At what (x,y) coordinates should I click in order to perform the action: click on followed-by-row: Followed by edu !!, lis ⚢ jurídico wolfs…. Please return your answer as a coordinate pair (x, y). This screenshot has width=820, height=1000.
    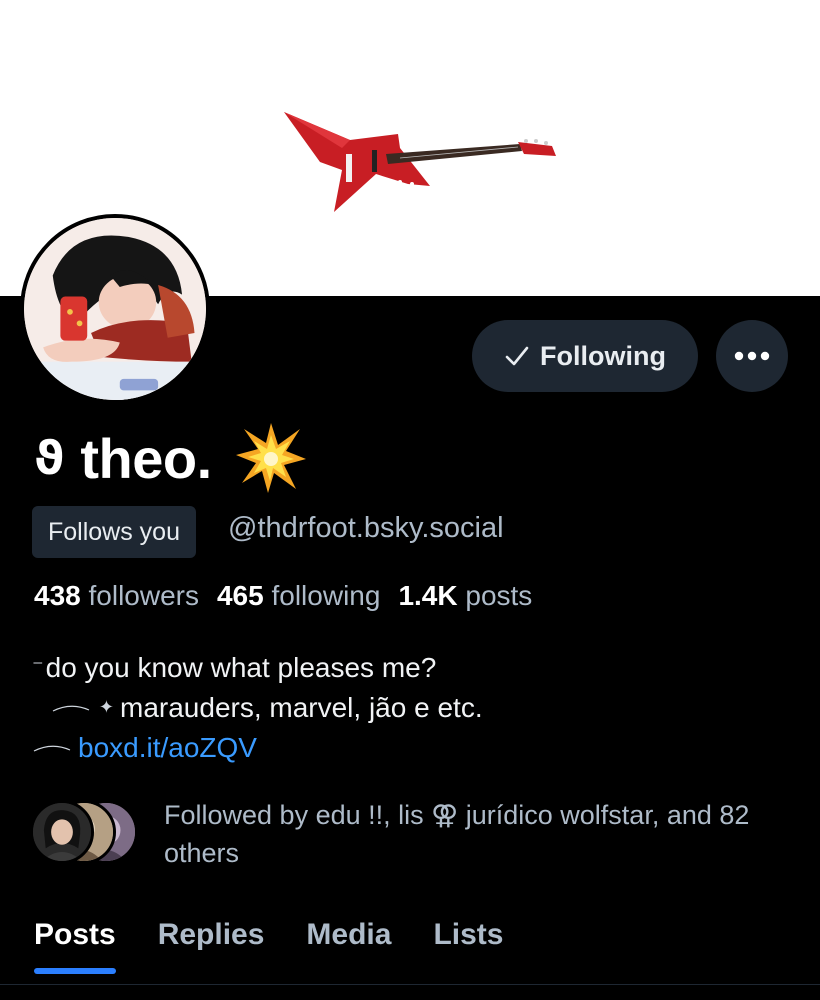
    Looking at the image, I should click on (415, 834).